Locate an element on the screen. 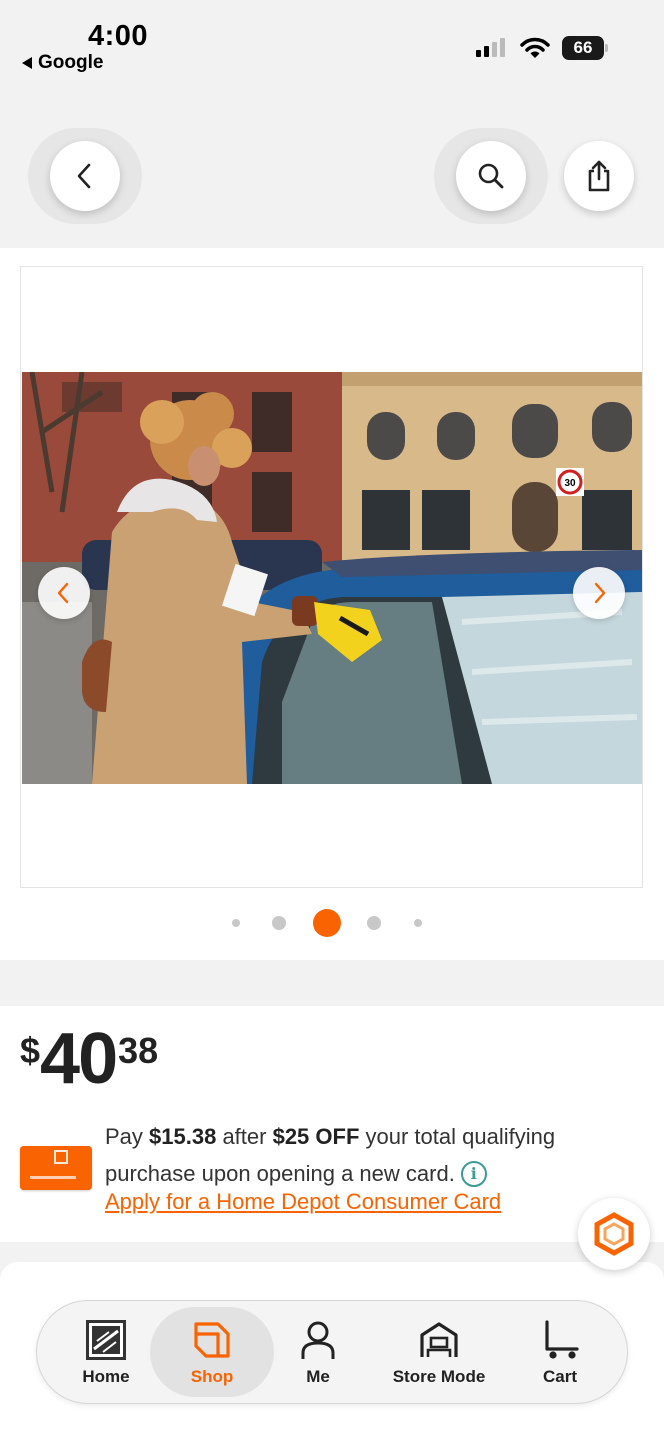 The image size is (664, 1440). share-button is located at coordinates (599, 176).